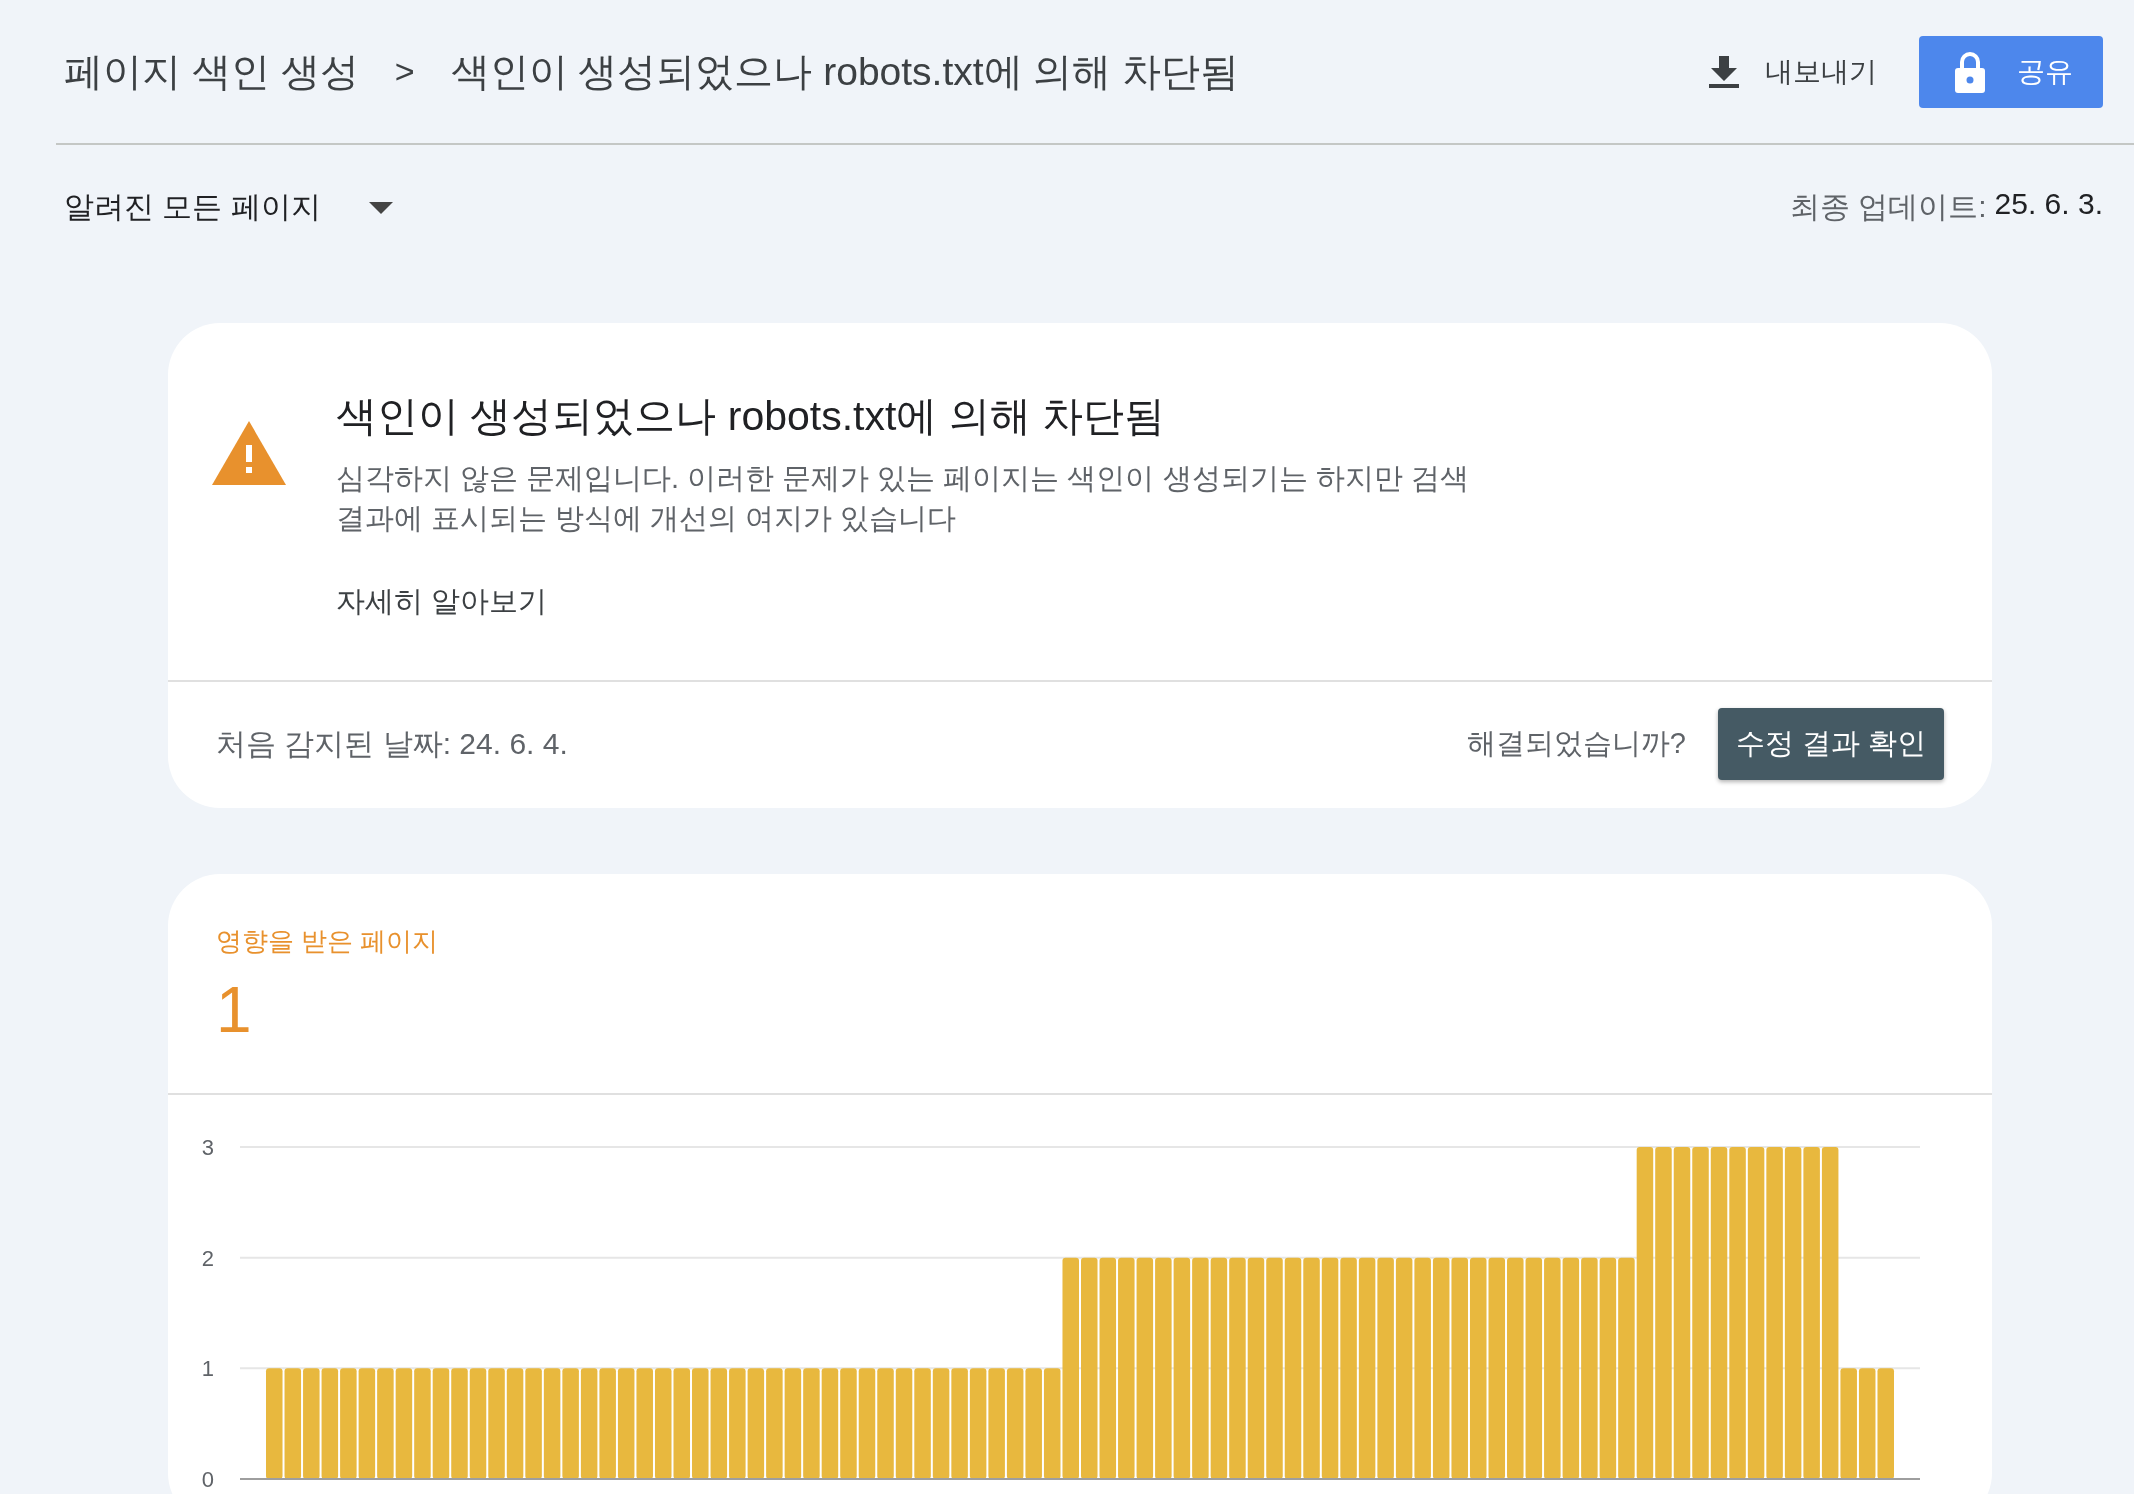 Image resolution: width=2134 pixels, height=1494 pixels. Describe the element at coordinates (328, 941) in the screenshot. I see `affected-pages-label: 영향을 받은 페이지` at that location.